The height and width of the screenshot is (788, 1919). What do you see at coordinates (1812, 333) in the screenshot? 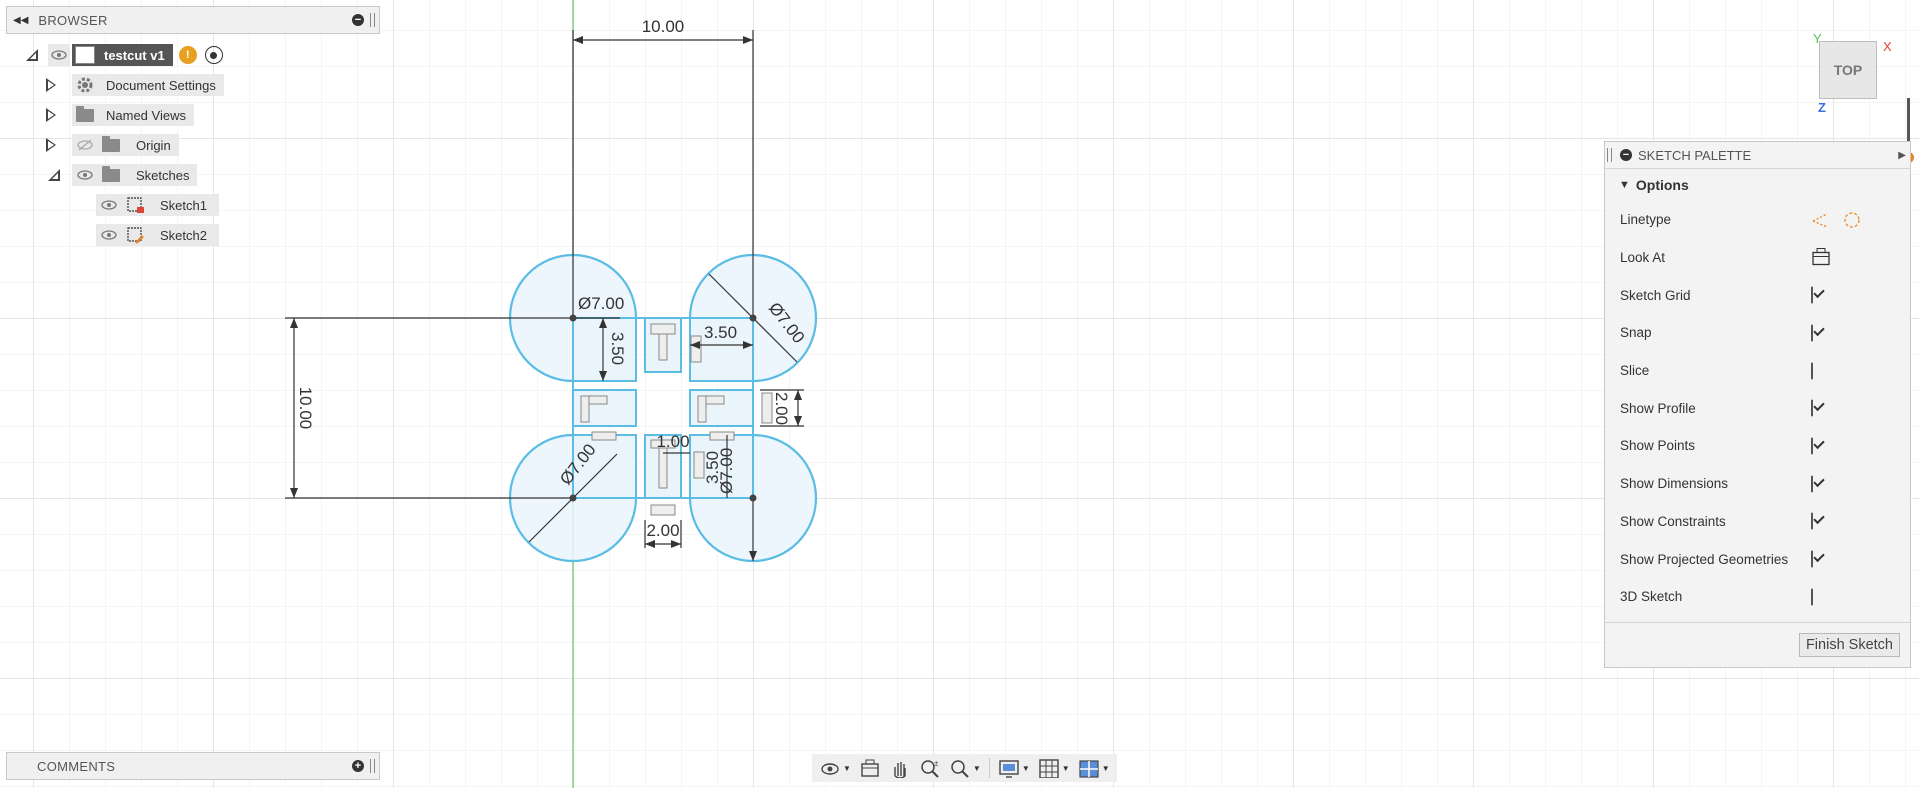
I see `snap-checkbox` at bounding box center [1812, 333].